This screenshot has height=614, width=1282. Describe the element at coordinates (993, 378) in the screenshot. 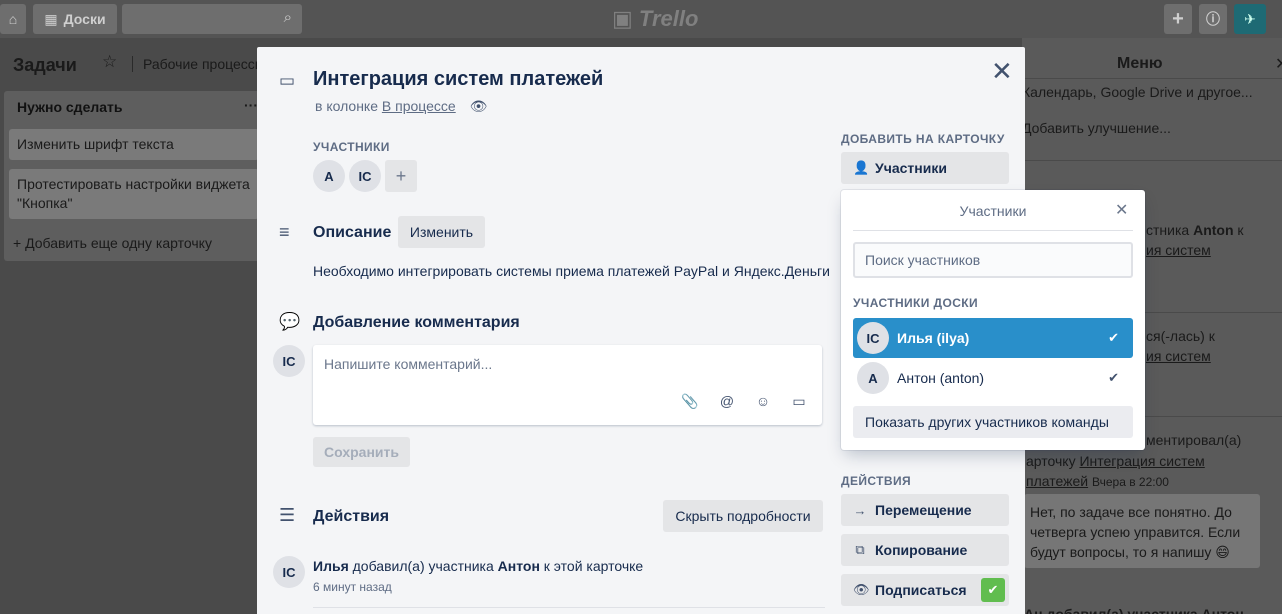

I see `member-option: A Антон (anton) ✔` at that location.